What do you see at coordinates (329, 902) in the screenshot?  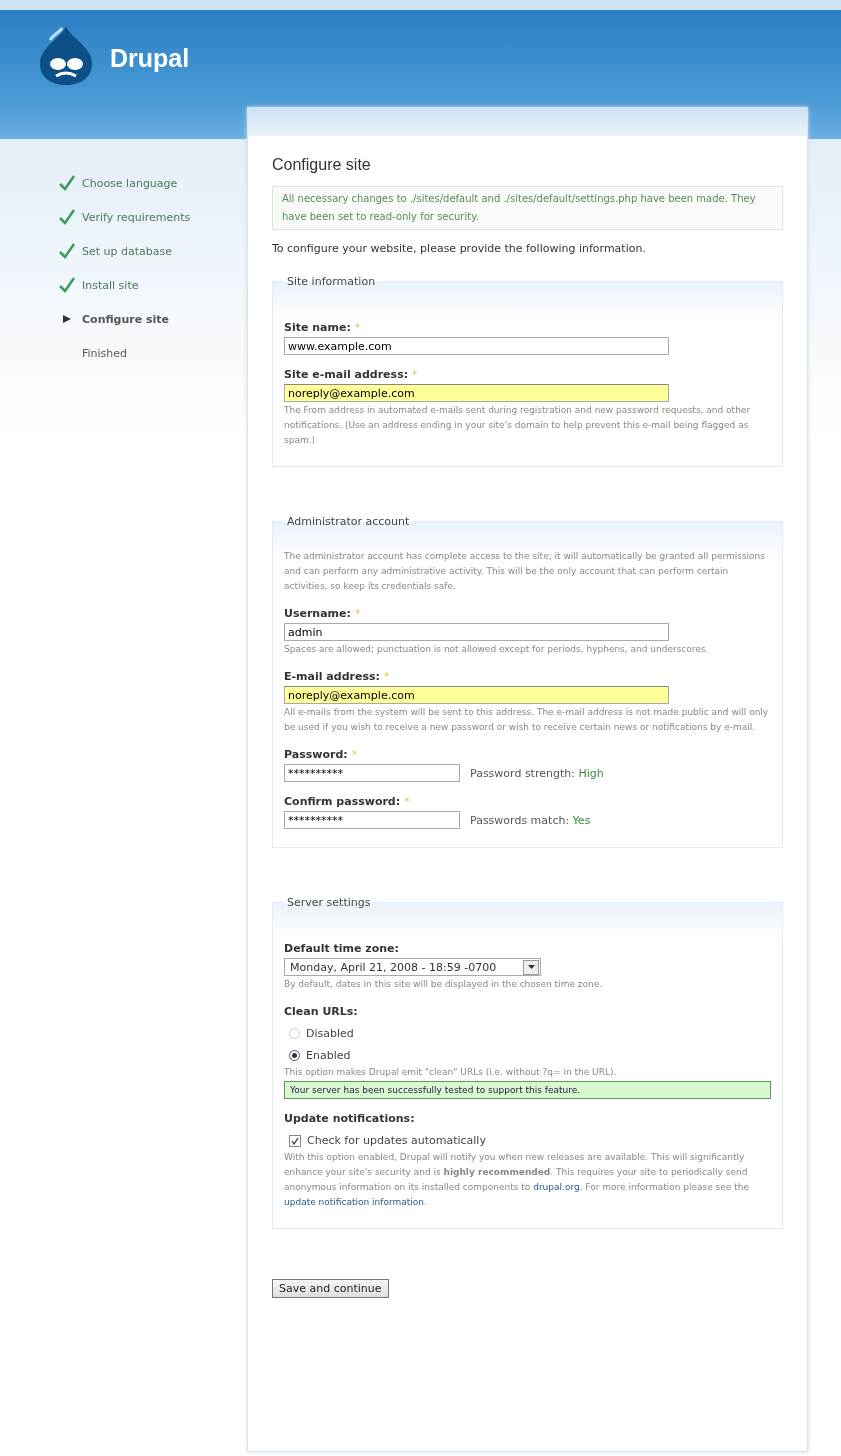 I see `fieldset-legend: Server settings` at bounding box center [329, 902].